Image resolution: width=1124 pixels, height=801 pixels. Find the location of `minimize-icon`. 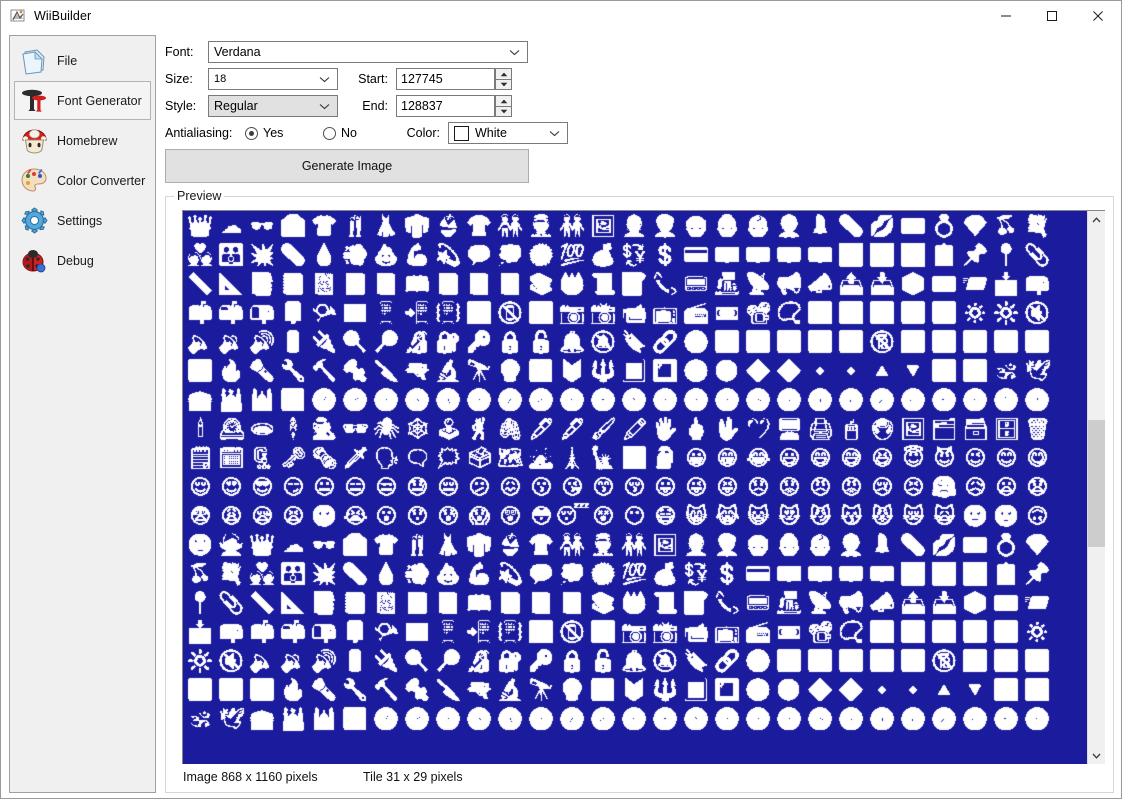

minimize-icon is located at coordinates (1006, 15).